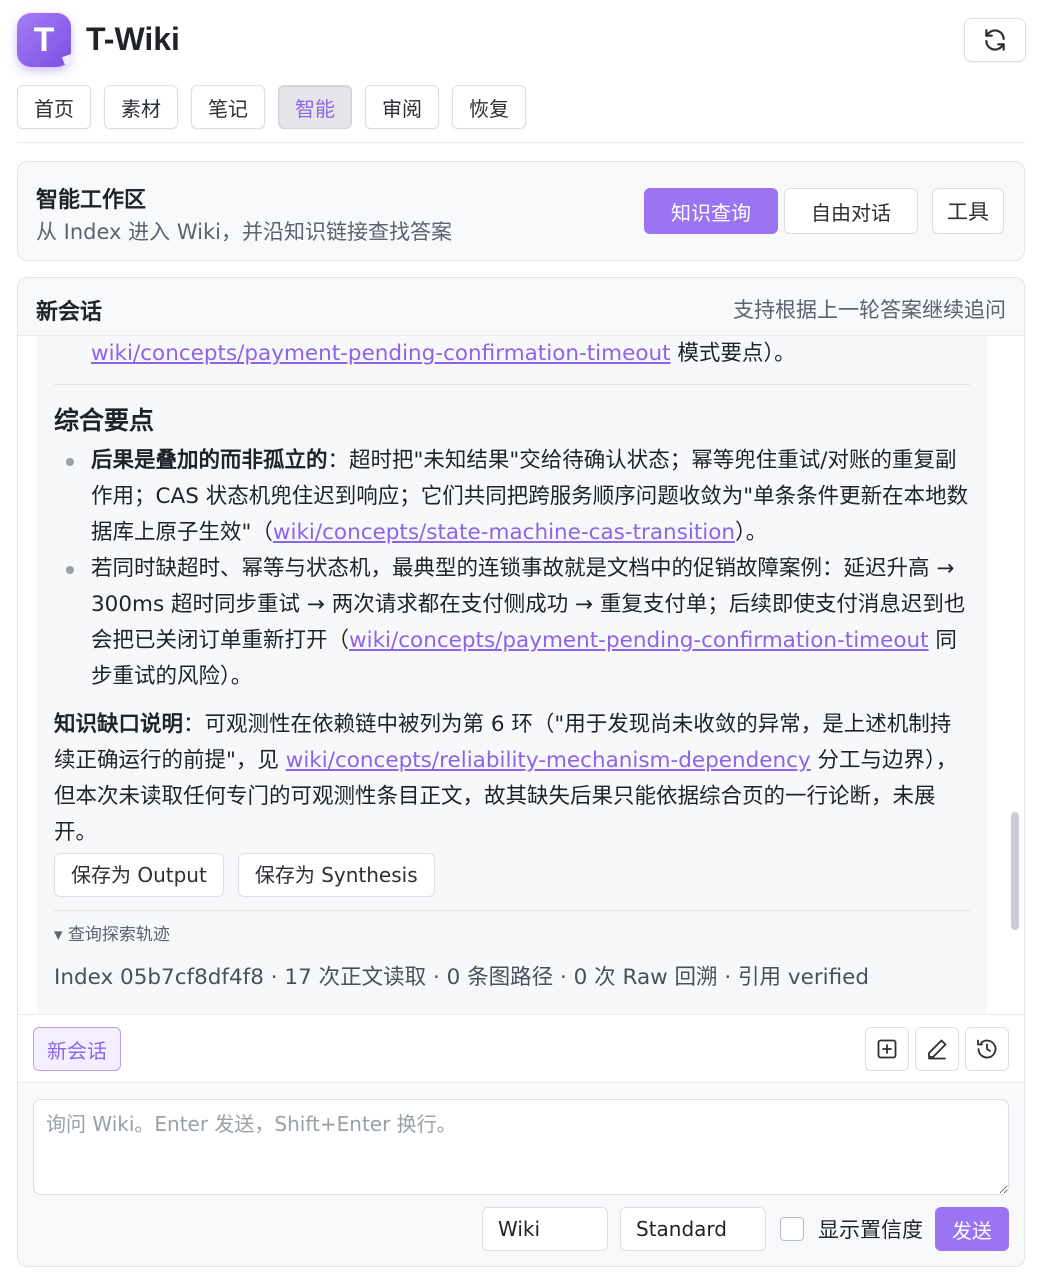 The image size is (1043, 1275). Describe the element at coordinates (751, 532) in the screenshot. I see `point-suffix: ）。` at that location.